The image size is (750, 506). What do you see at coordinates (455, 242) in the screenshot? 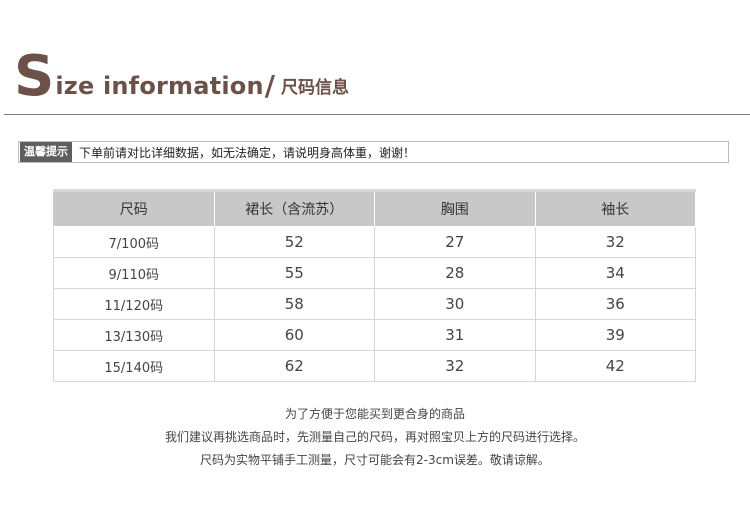
I see `cell-chest: 27` at bounding box center [455, 242].